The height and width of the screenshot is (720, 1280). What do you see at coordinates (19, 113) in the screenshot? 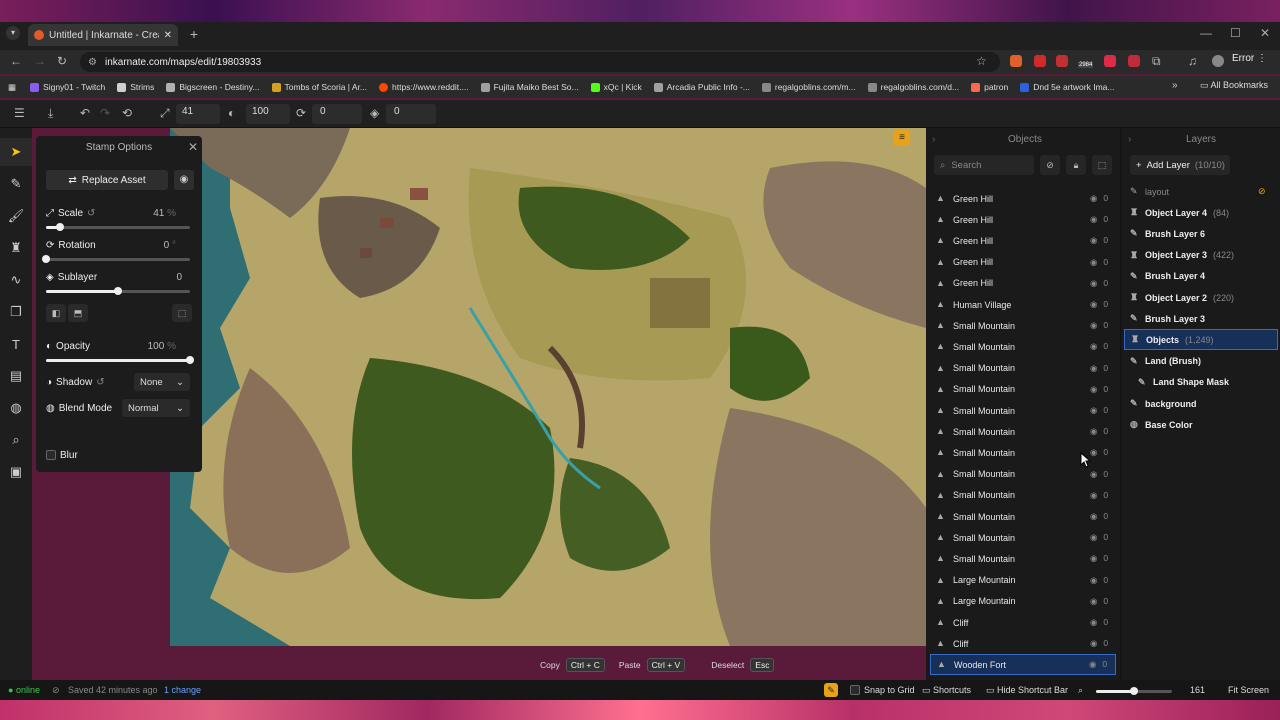
I see `hamburger-menu-icon: ☰` at bounding box center [19, 113].